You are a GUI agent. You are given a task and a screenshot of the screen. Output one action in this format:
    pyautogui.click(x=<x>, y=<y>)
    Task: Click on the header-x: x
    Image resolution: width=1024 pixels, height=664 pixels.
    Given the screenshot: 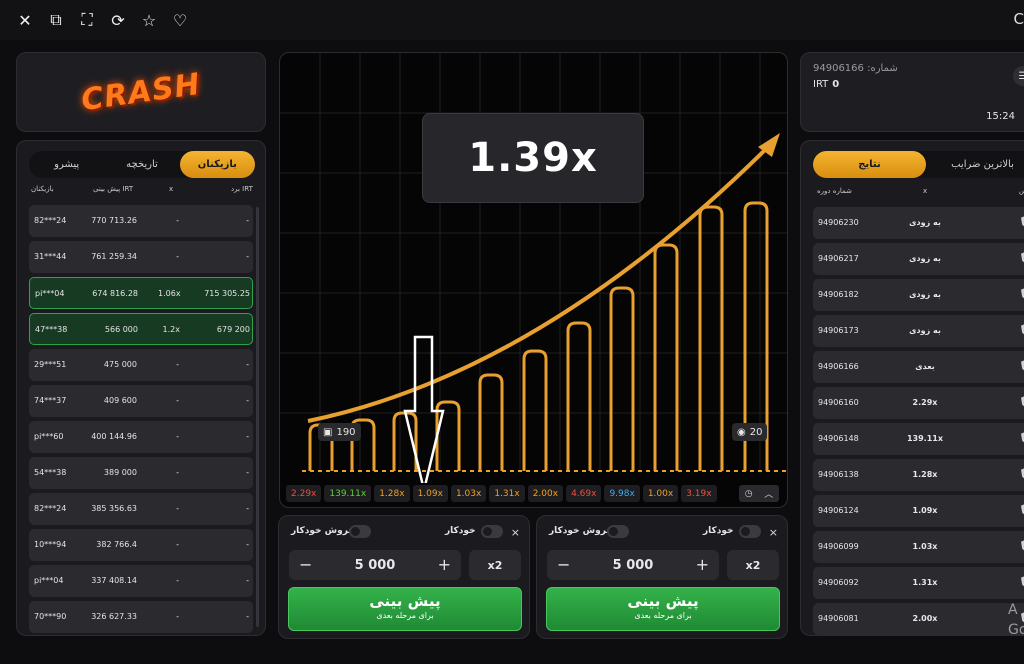 What is the action you would take?
    pyautogui.click(x=925, y=191)
    